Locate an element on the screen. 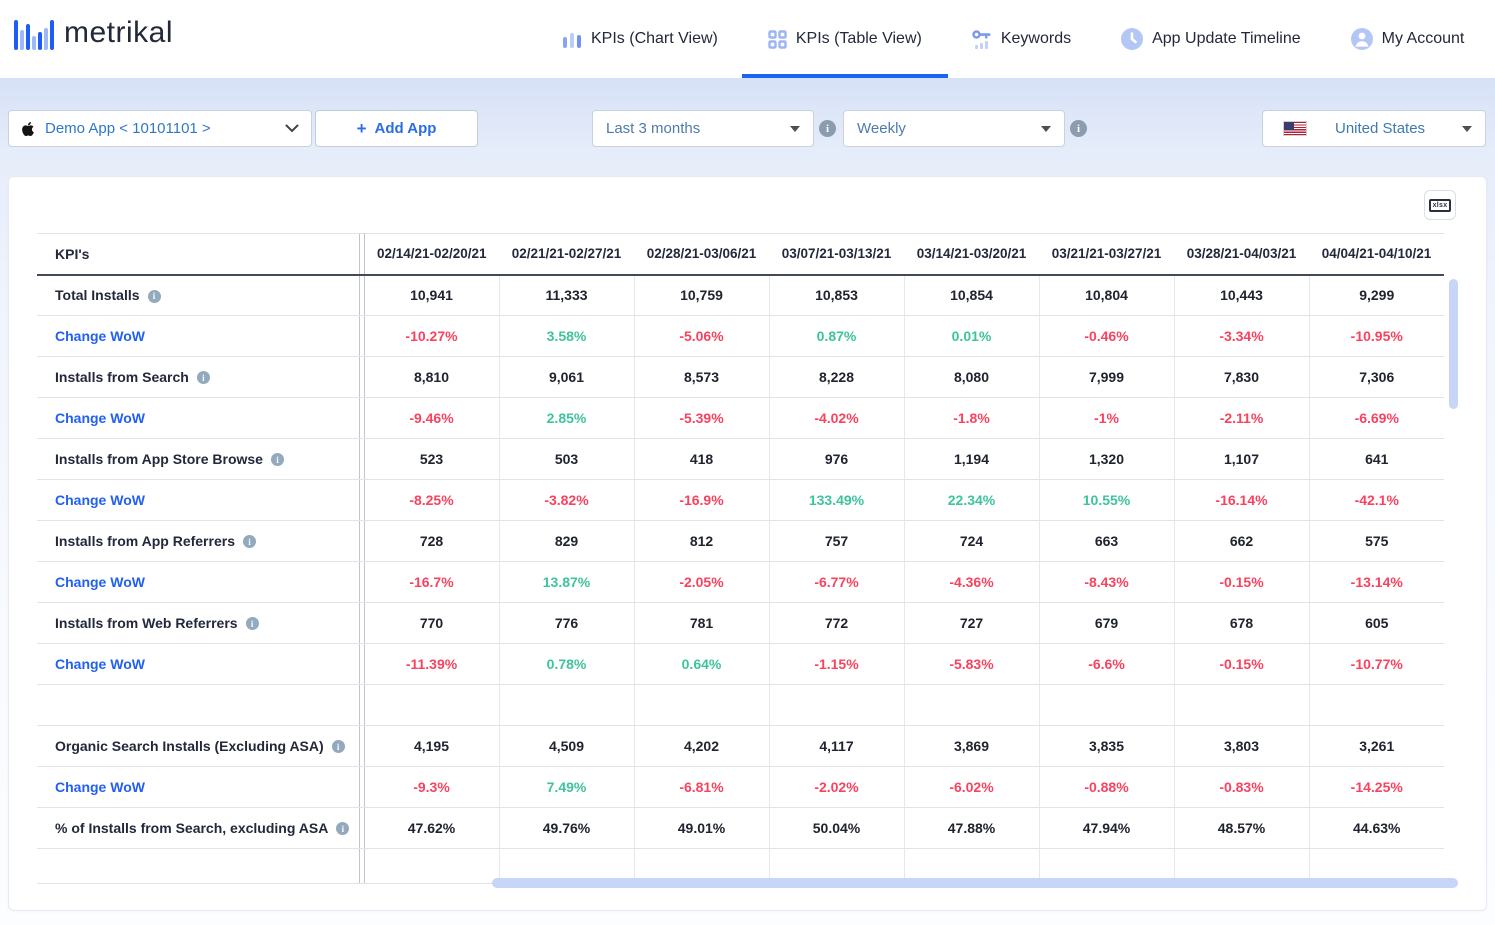 This screenshot has width=1495, height=925. kpi-value-cell: 605 is located at coordinates (1376, 623).